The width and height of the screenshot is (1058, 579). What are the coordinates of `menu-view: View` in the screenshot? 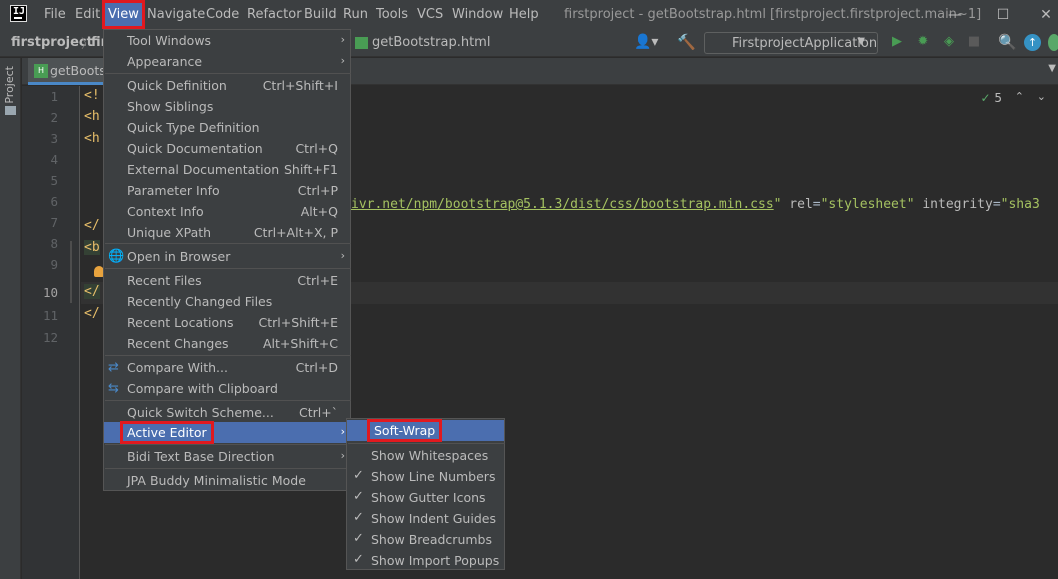 It's located at (123, 14).